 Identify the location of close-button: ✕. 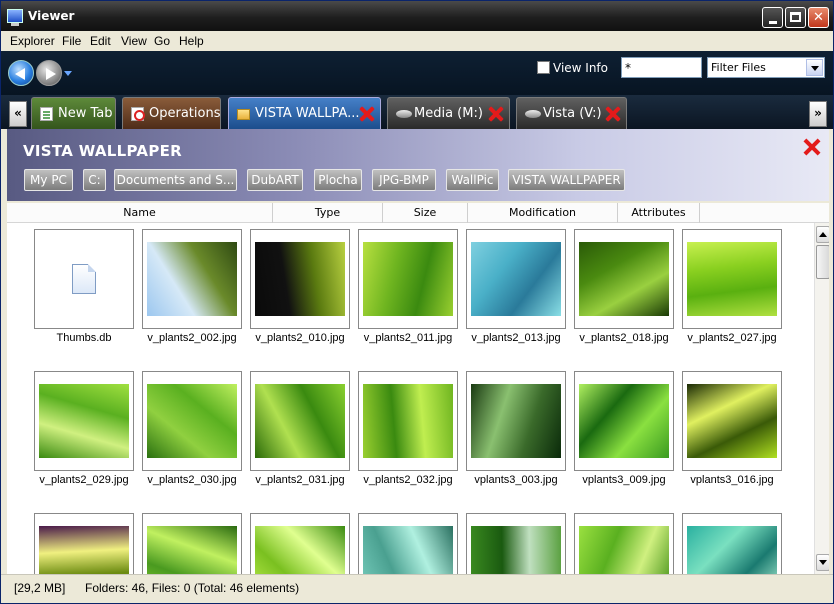
(818, 17).